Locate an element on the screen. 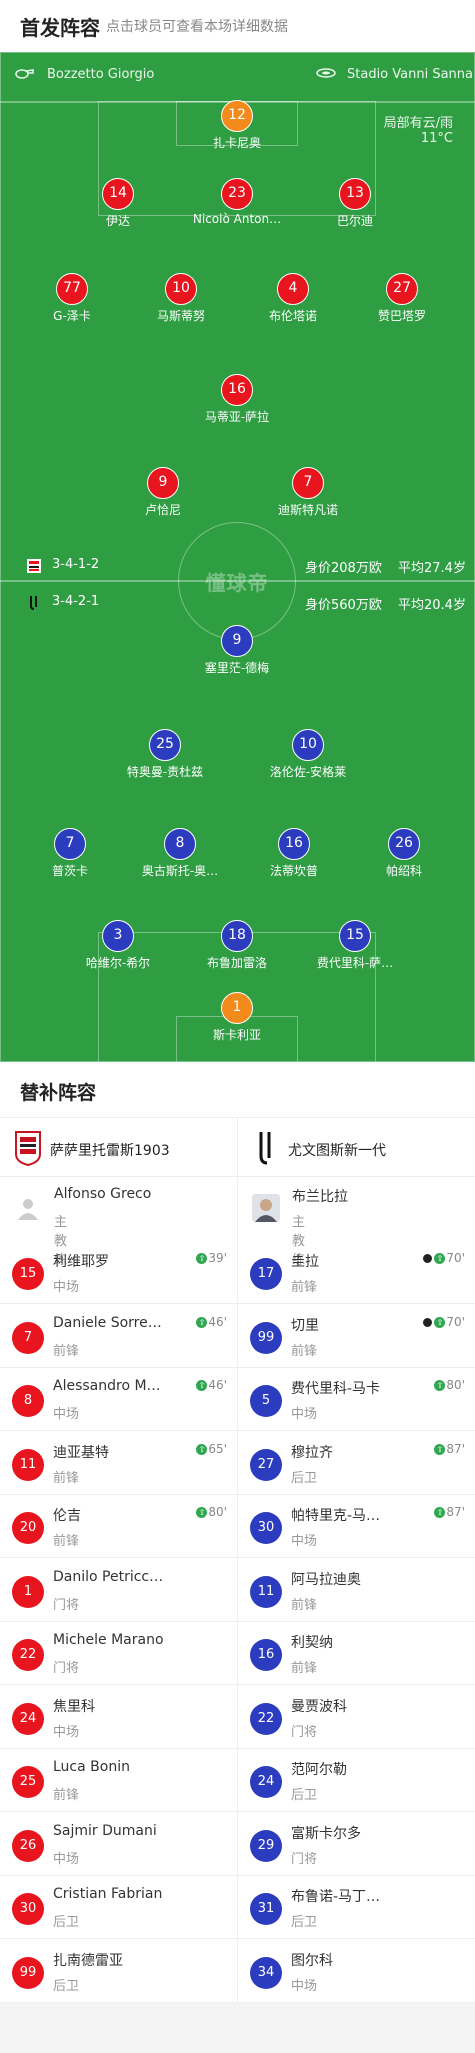 This screenshot has width=475, height=2053. sub-player-row: 29 富斯卡尔多 门将 is located at coordinates (356, 1844).